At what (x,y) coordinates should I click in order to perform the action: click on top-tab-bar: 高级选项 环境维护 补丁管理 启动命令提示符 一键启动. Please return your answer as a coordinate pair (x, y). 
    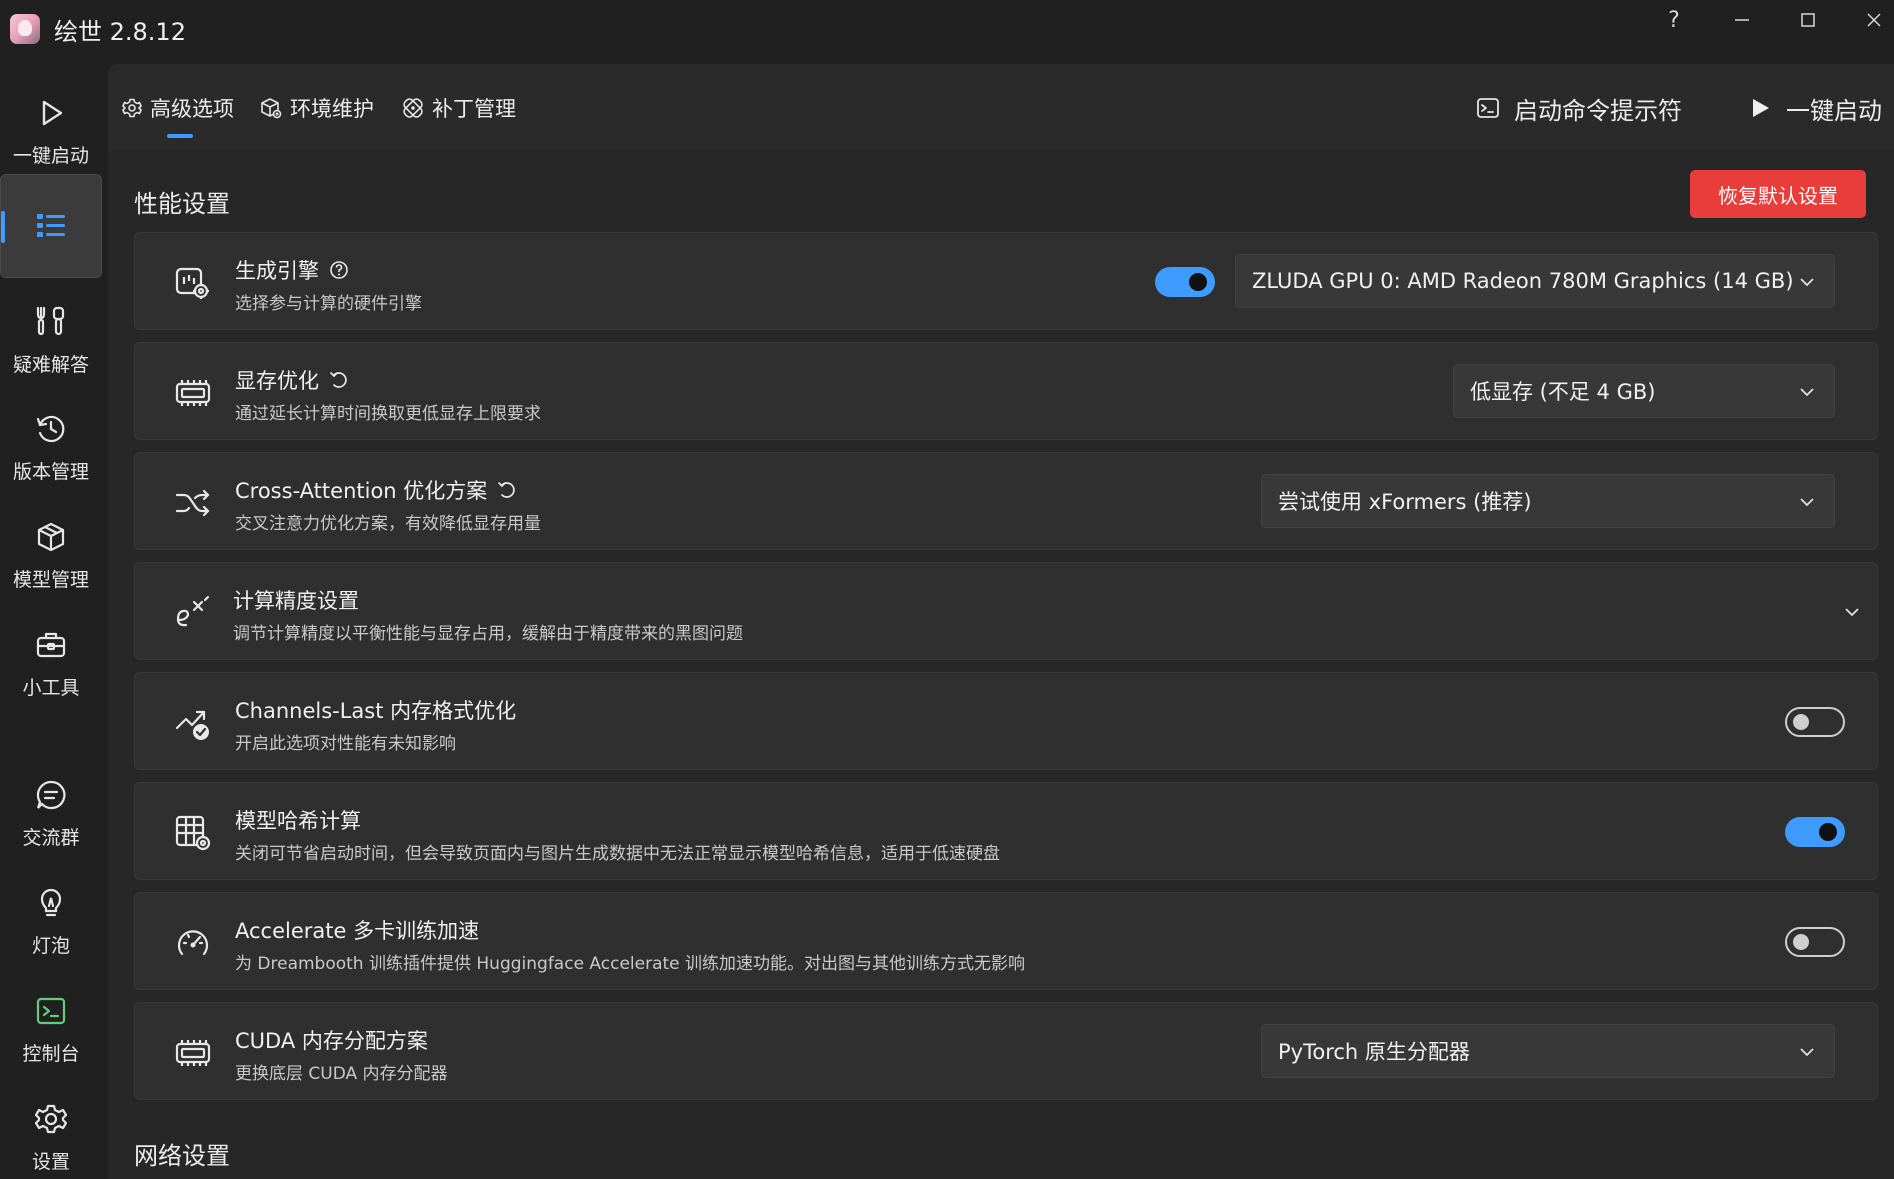
    Looking at the image, I should click on (1001, 107).